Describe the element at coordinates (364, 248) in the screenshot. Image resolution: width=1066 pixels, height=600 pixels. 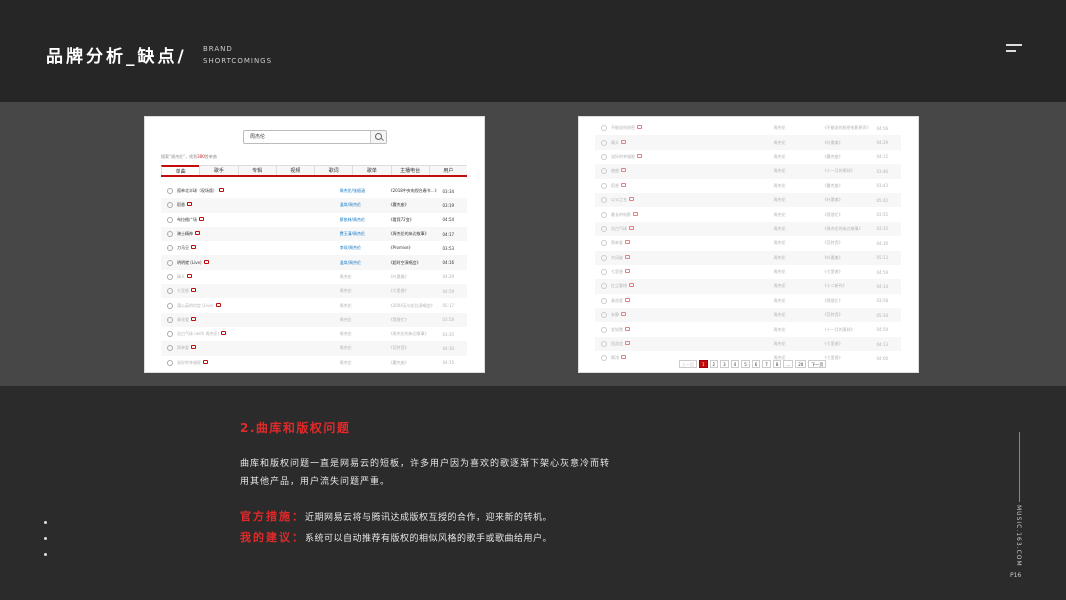
I see `song-artist: 李玟/周杰伦` at that location.